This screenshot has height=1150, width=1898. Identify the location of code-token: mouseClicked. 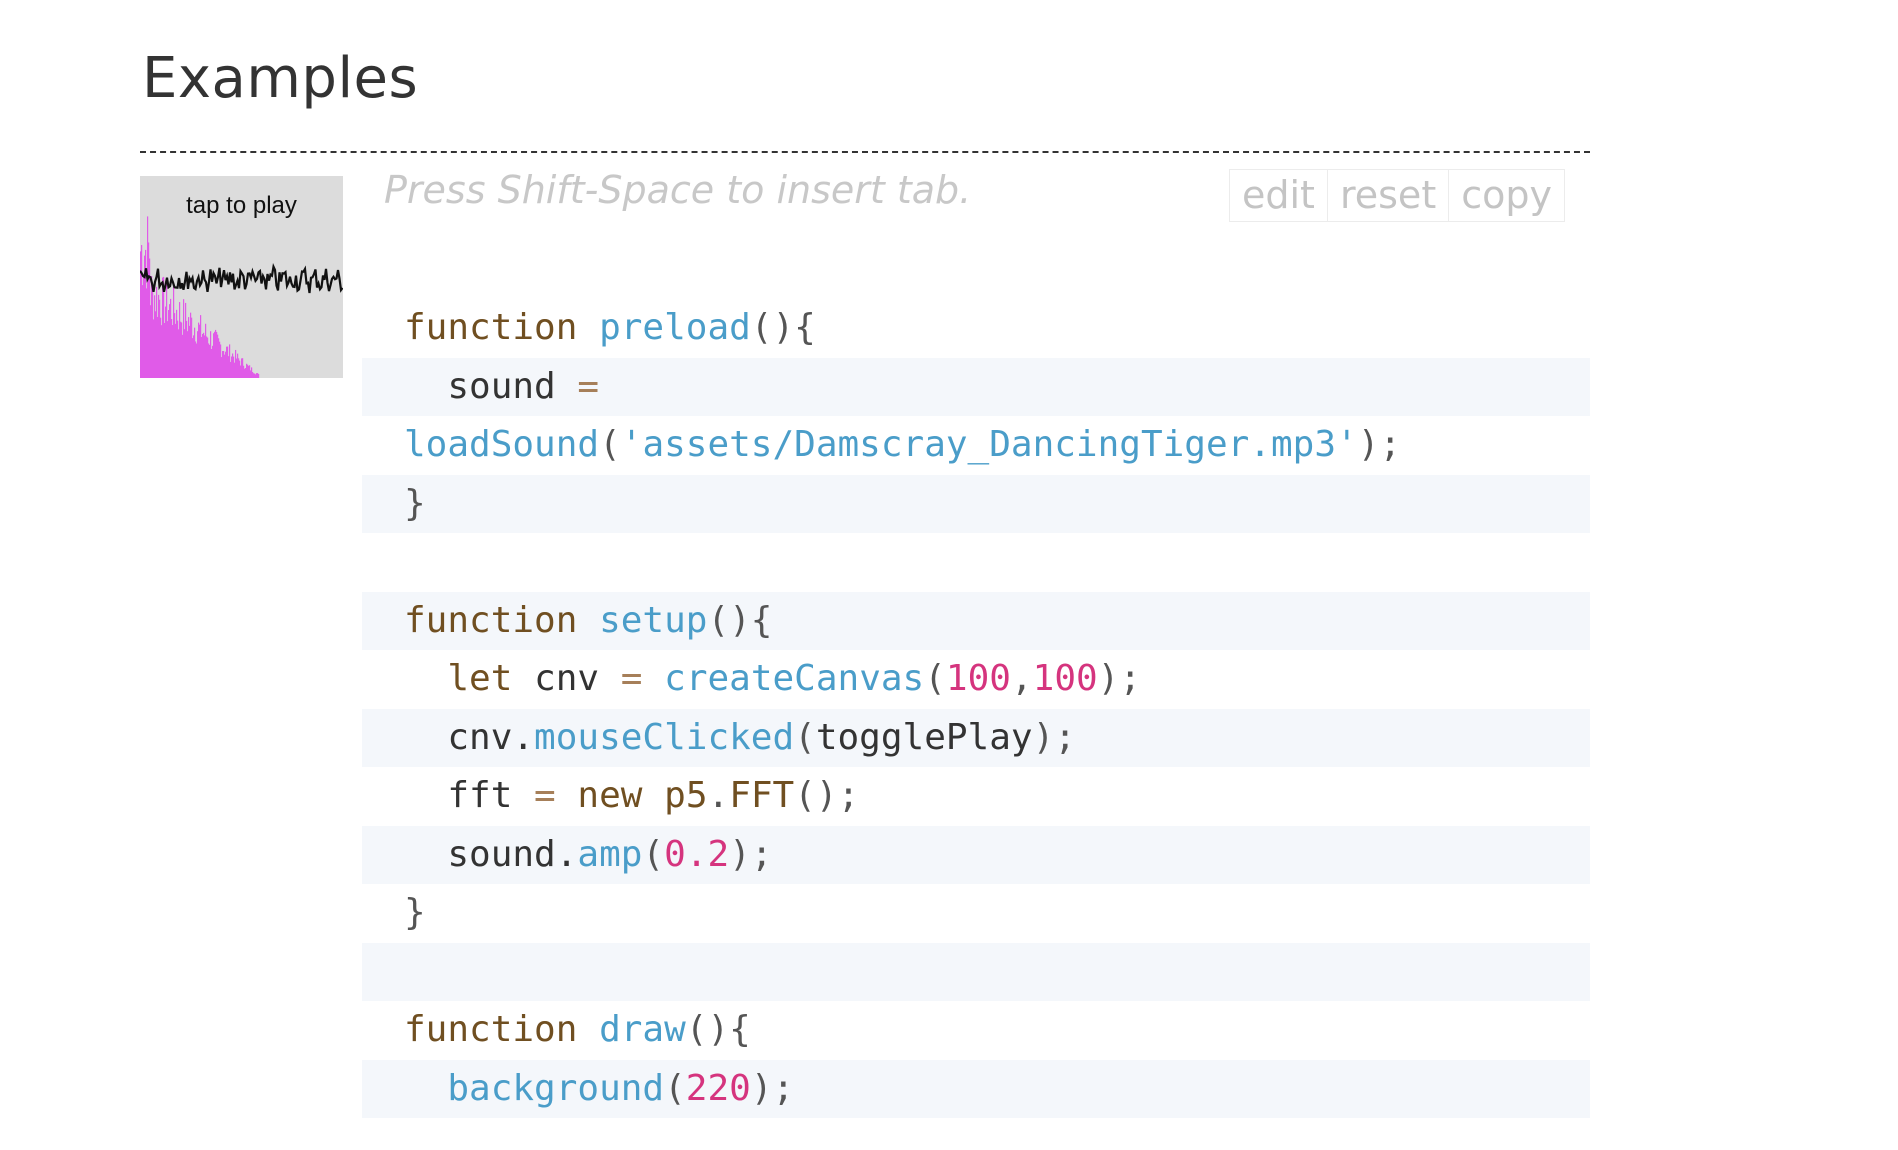
(664, 737).